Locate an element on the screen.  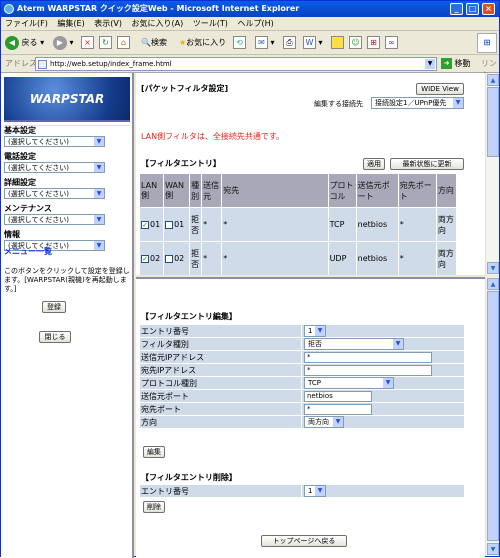
register-button: 登録 is located at coordinates (54, 307).